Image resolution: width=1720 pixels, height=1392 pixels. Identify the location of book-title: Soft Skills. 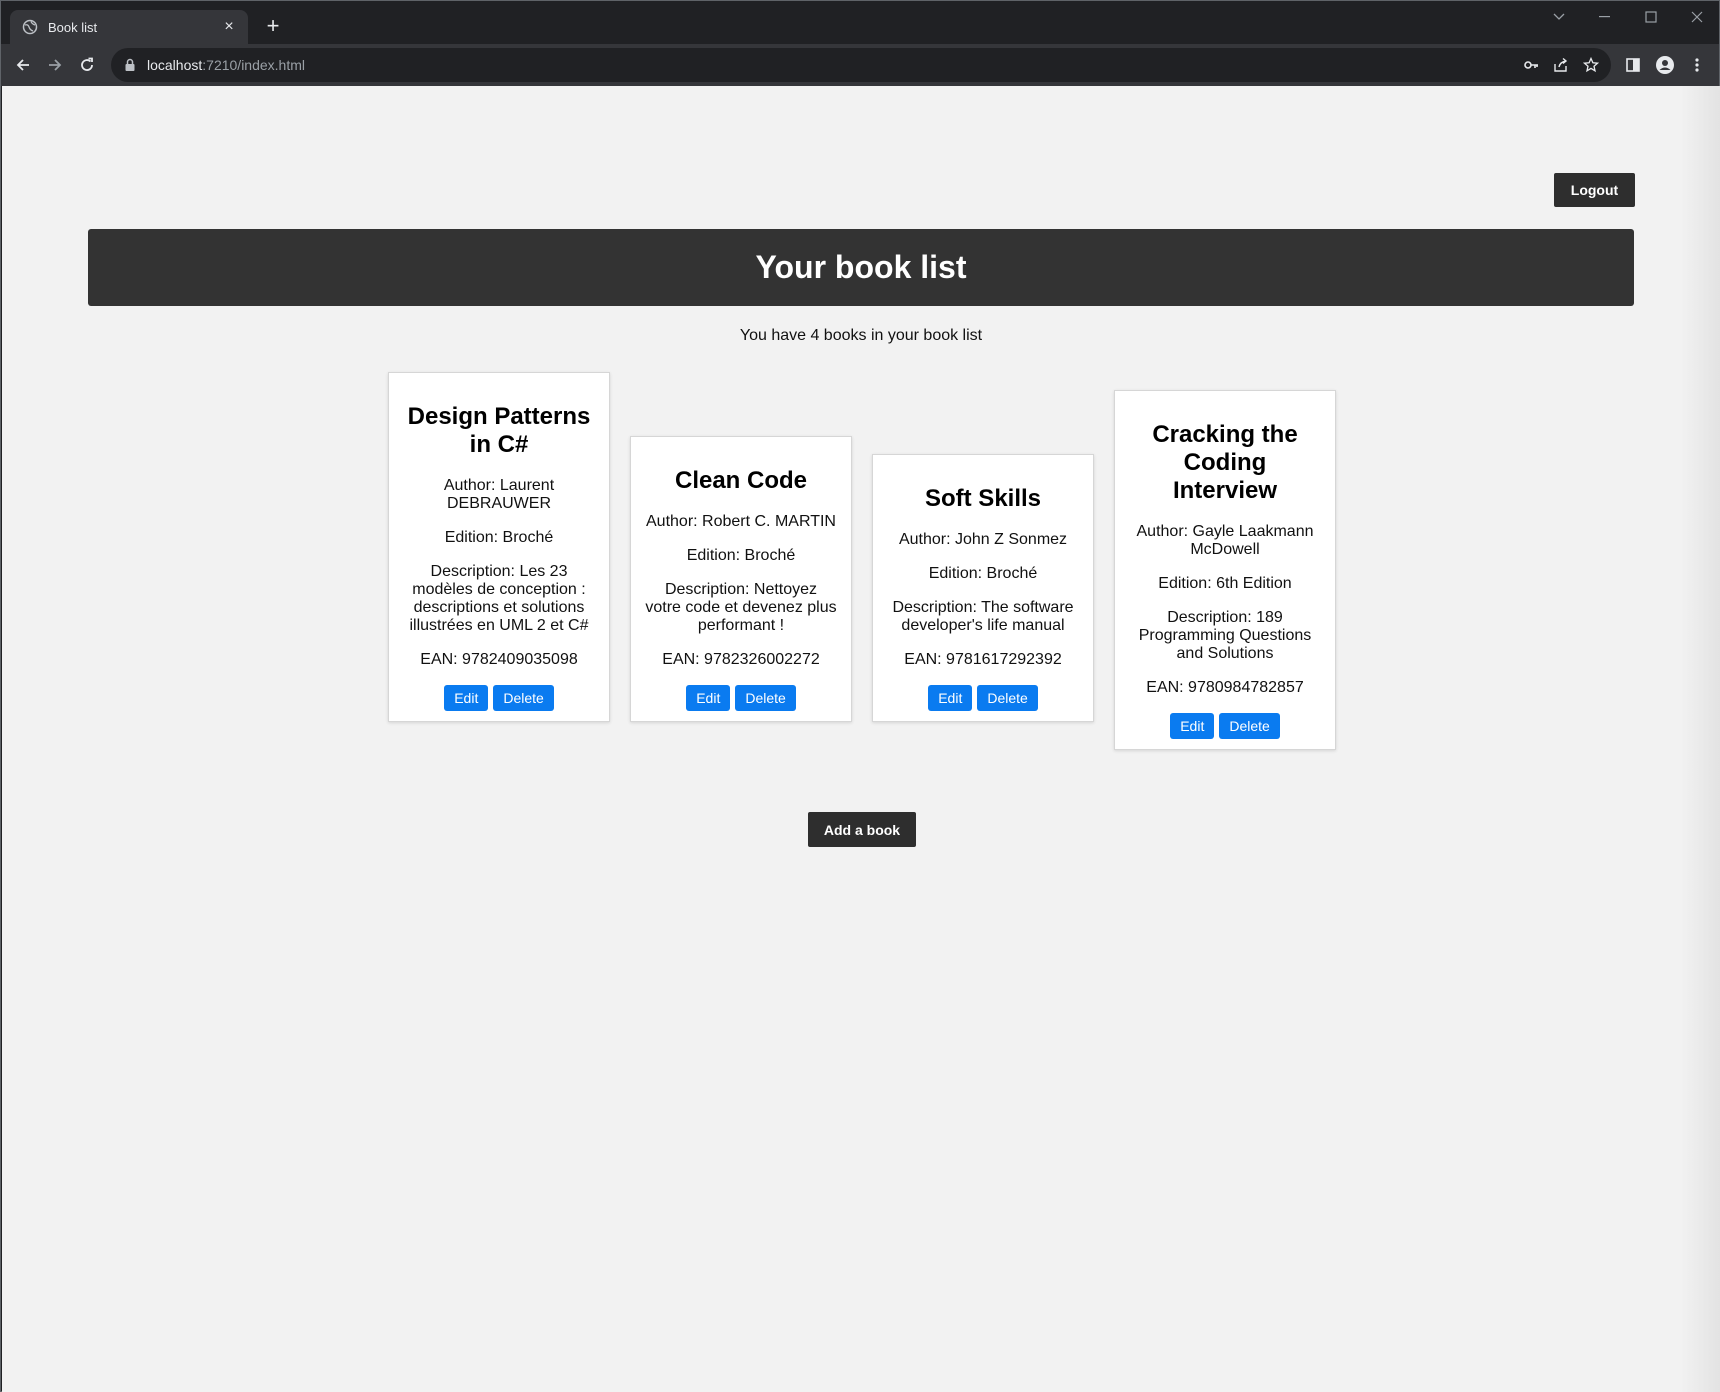
(983, 498).